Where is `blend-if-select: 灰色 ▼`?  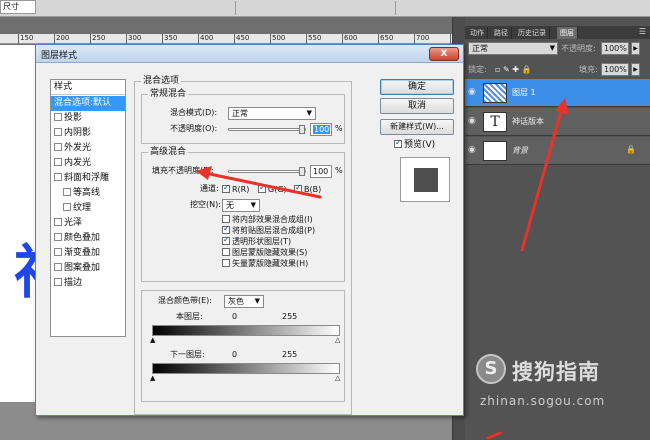 blend-if-select: 灰色 ▼ is located at coordinates (244, 301).